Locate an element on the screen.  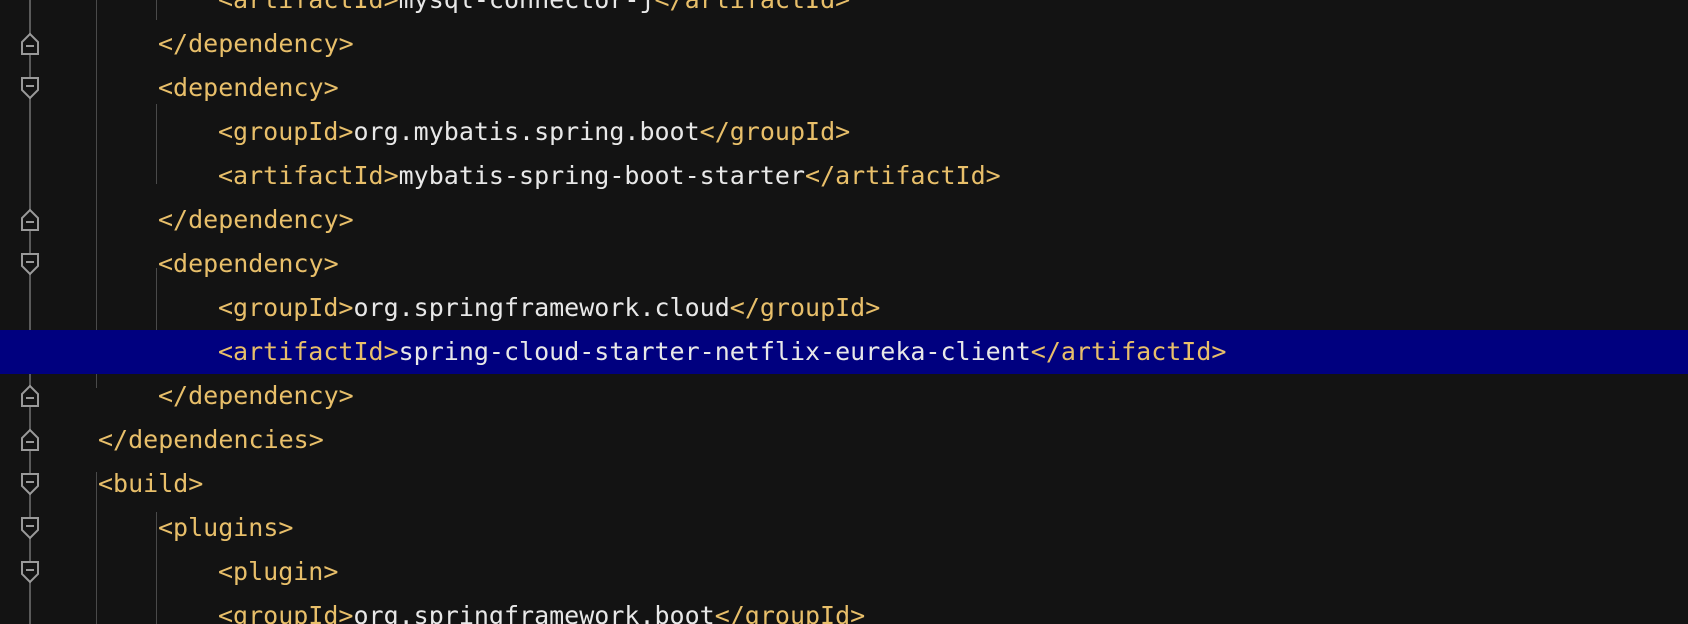
code-line: <build> is located at coordinates (844, 484).